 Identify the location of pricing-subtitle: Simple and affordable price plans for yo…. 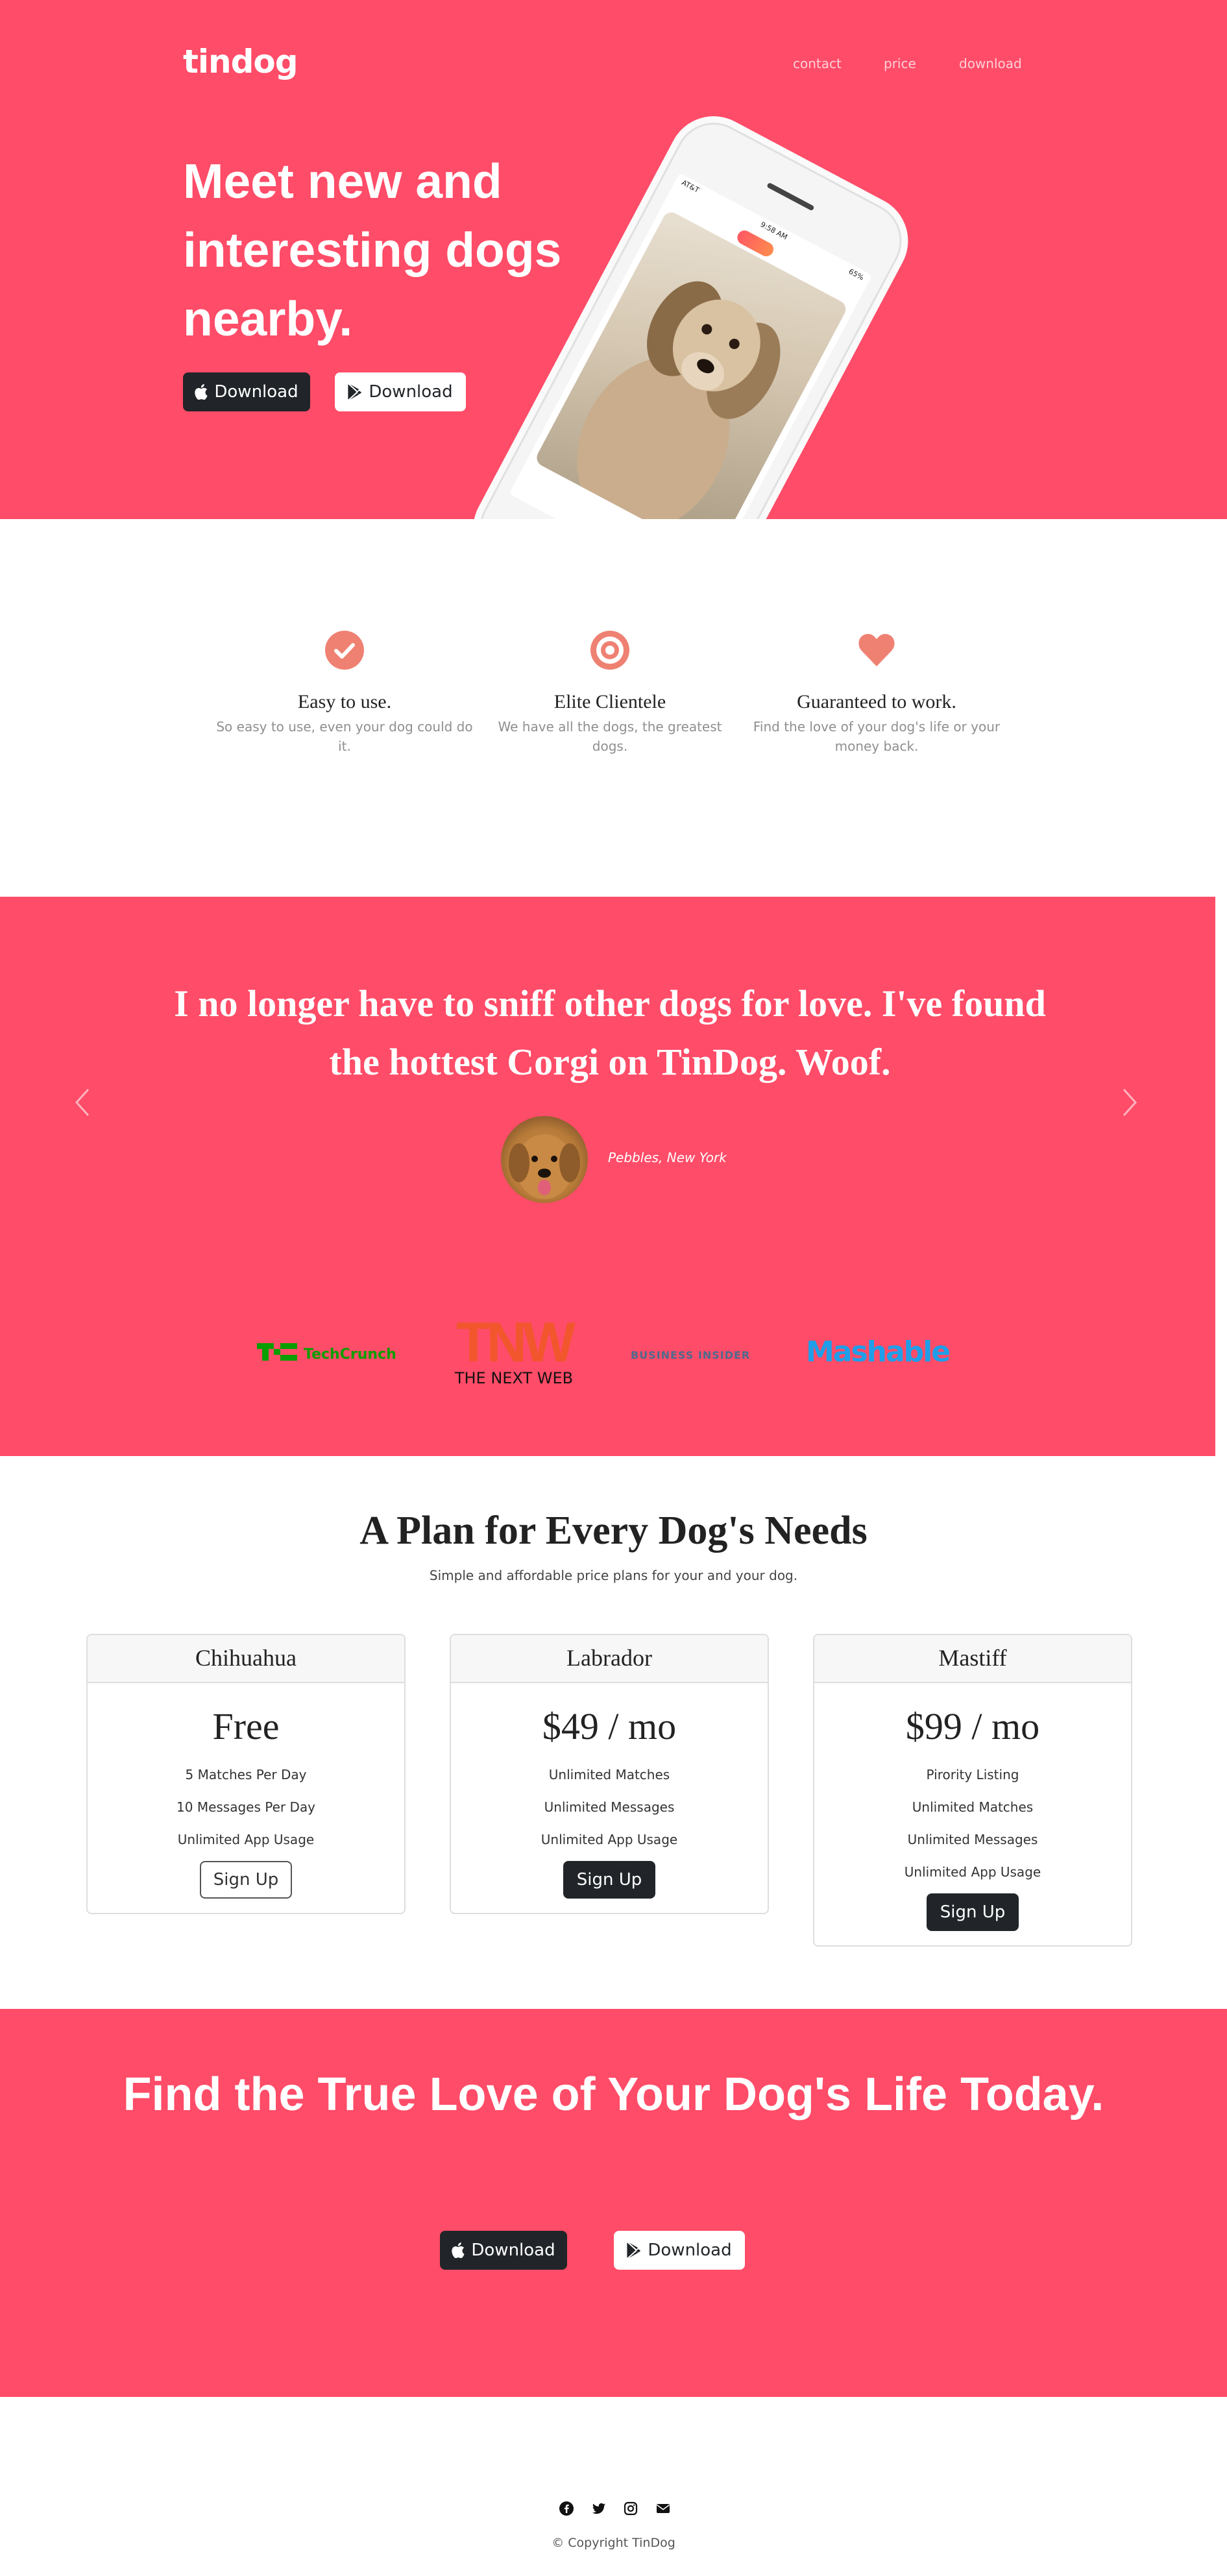
(613, 1575).